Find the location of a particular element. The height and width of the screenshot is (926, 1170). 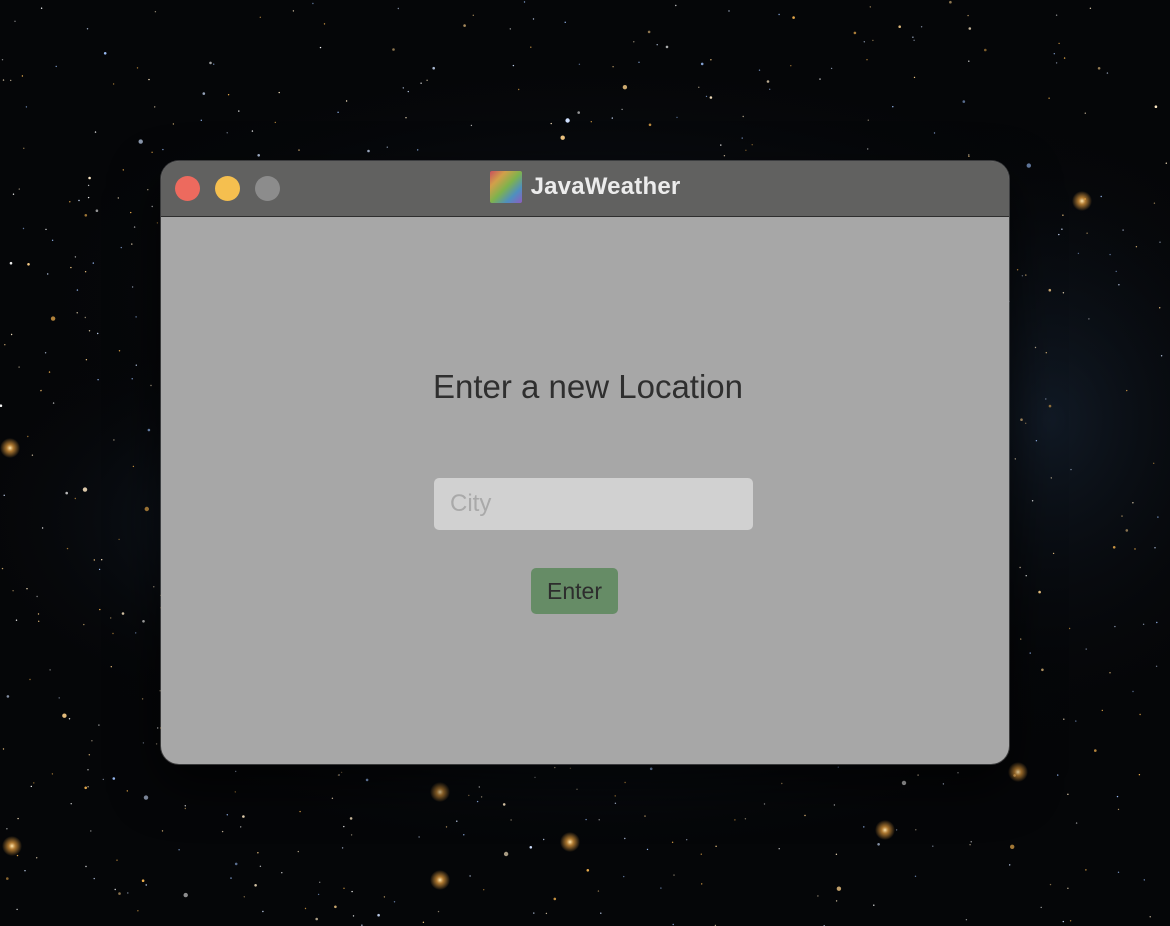

page-heading: Enter a new Location is located at coordinates (588, 386).